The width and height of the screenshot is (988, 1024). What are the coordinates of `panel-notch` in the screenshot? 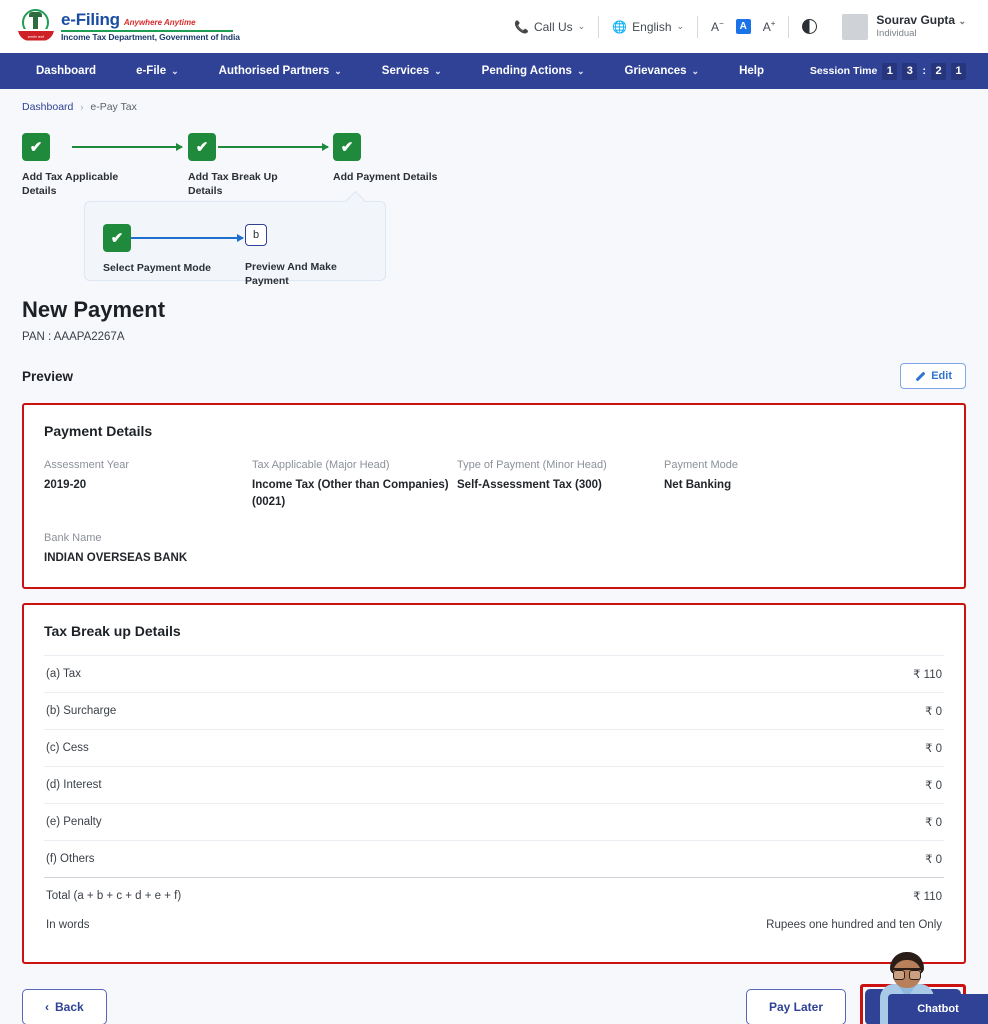 It's located at (355, 201).